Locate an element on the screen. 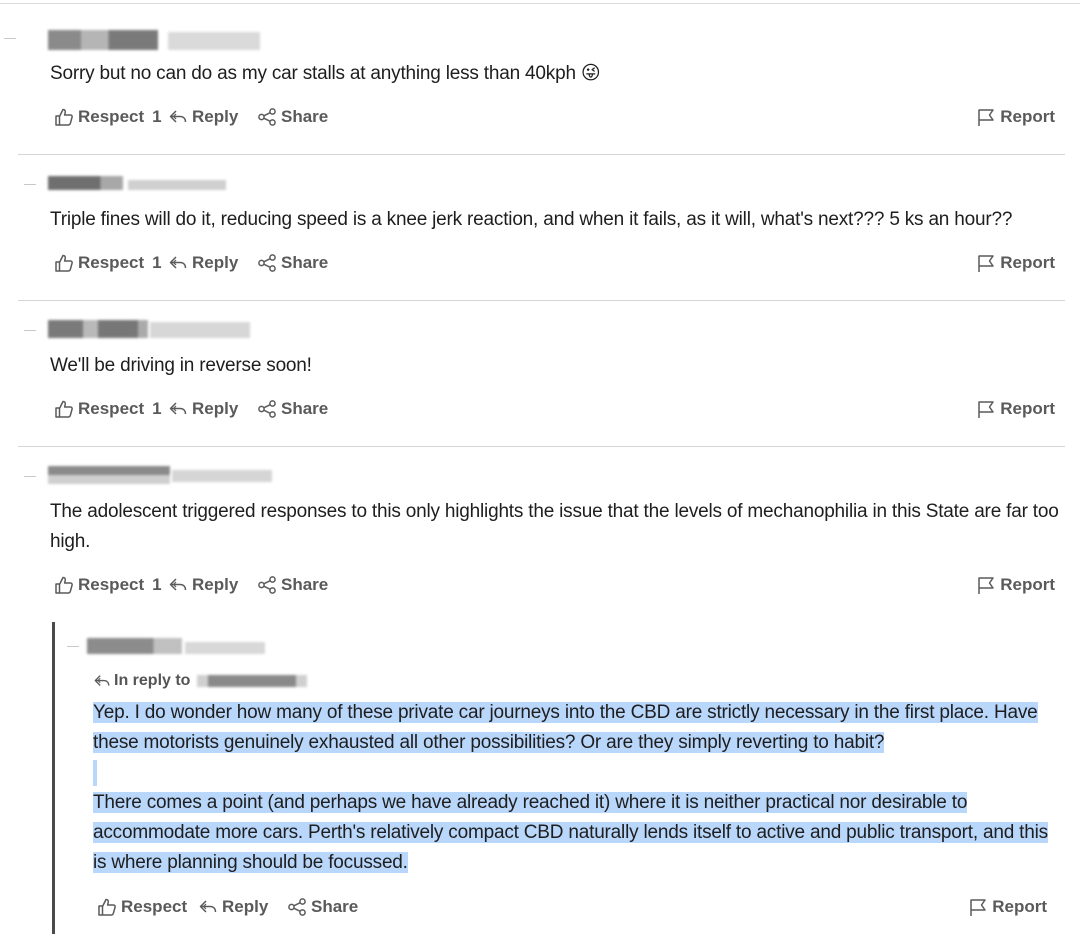 The width and height of the screenshot is (1080, 947). comment-text: We'll be driving in reverse soon! is located at coordinates (181, 365).